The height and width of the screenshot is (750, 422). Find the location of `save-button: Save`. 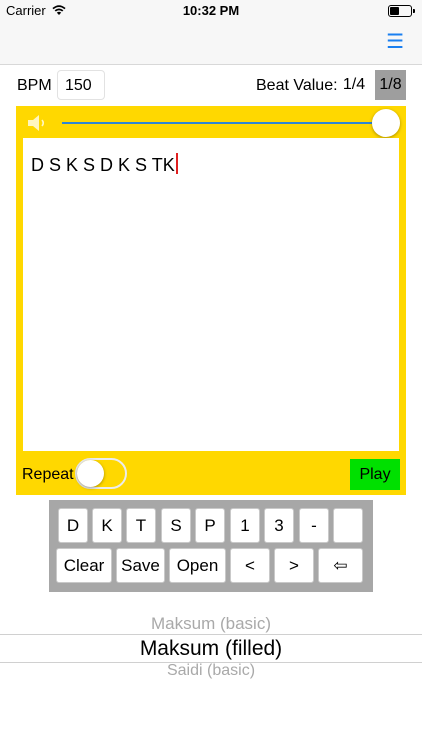

save-button: Save is located at coordinates (140, 565).